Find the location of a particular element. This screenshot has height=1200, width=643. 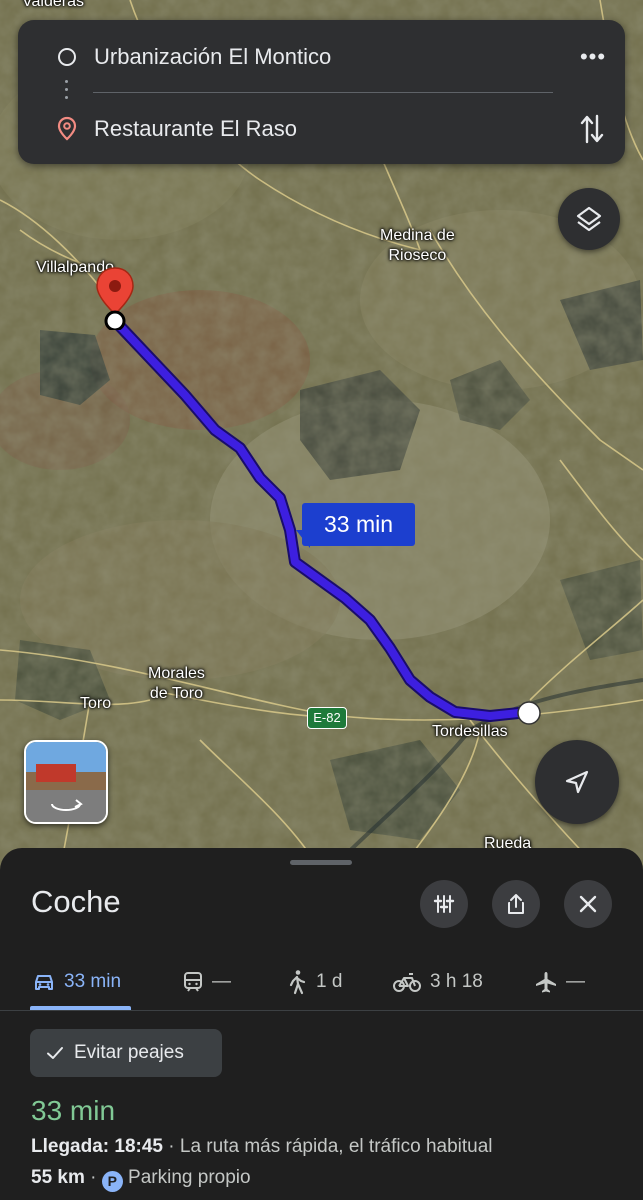

tab-transit: — is located at coordinates (206, 982).